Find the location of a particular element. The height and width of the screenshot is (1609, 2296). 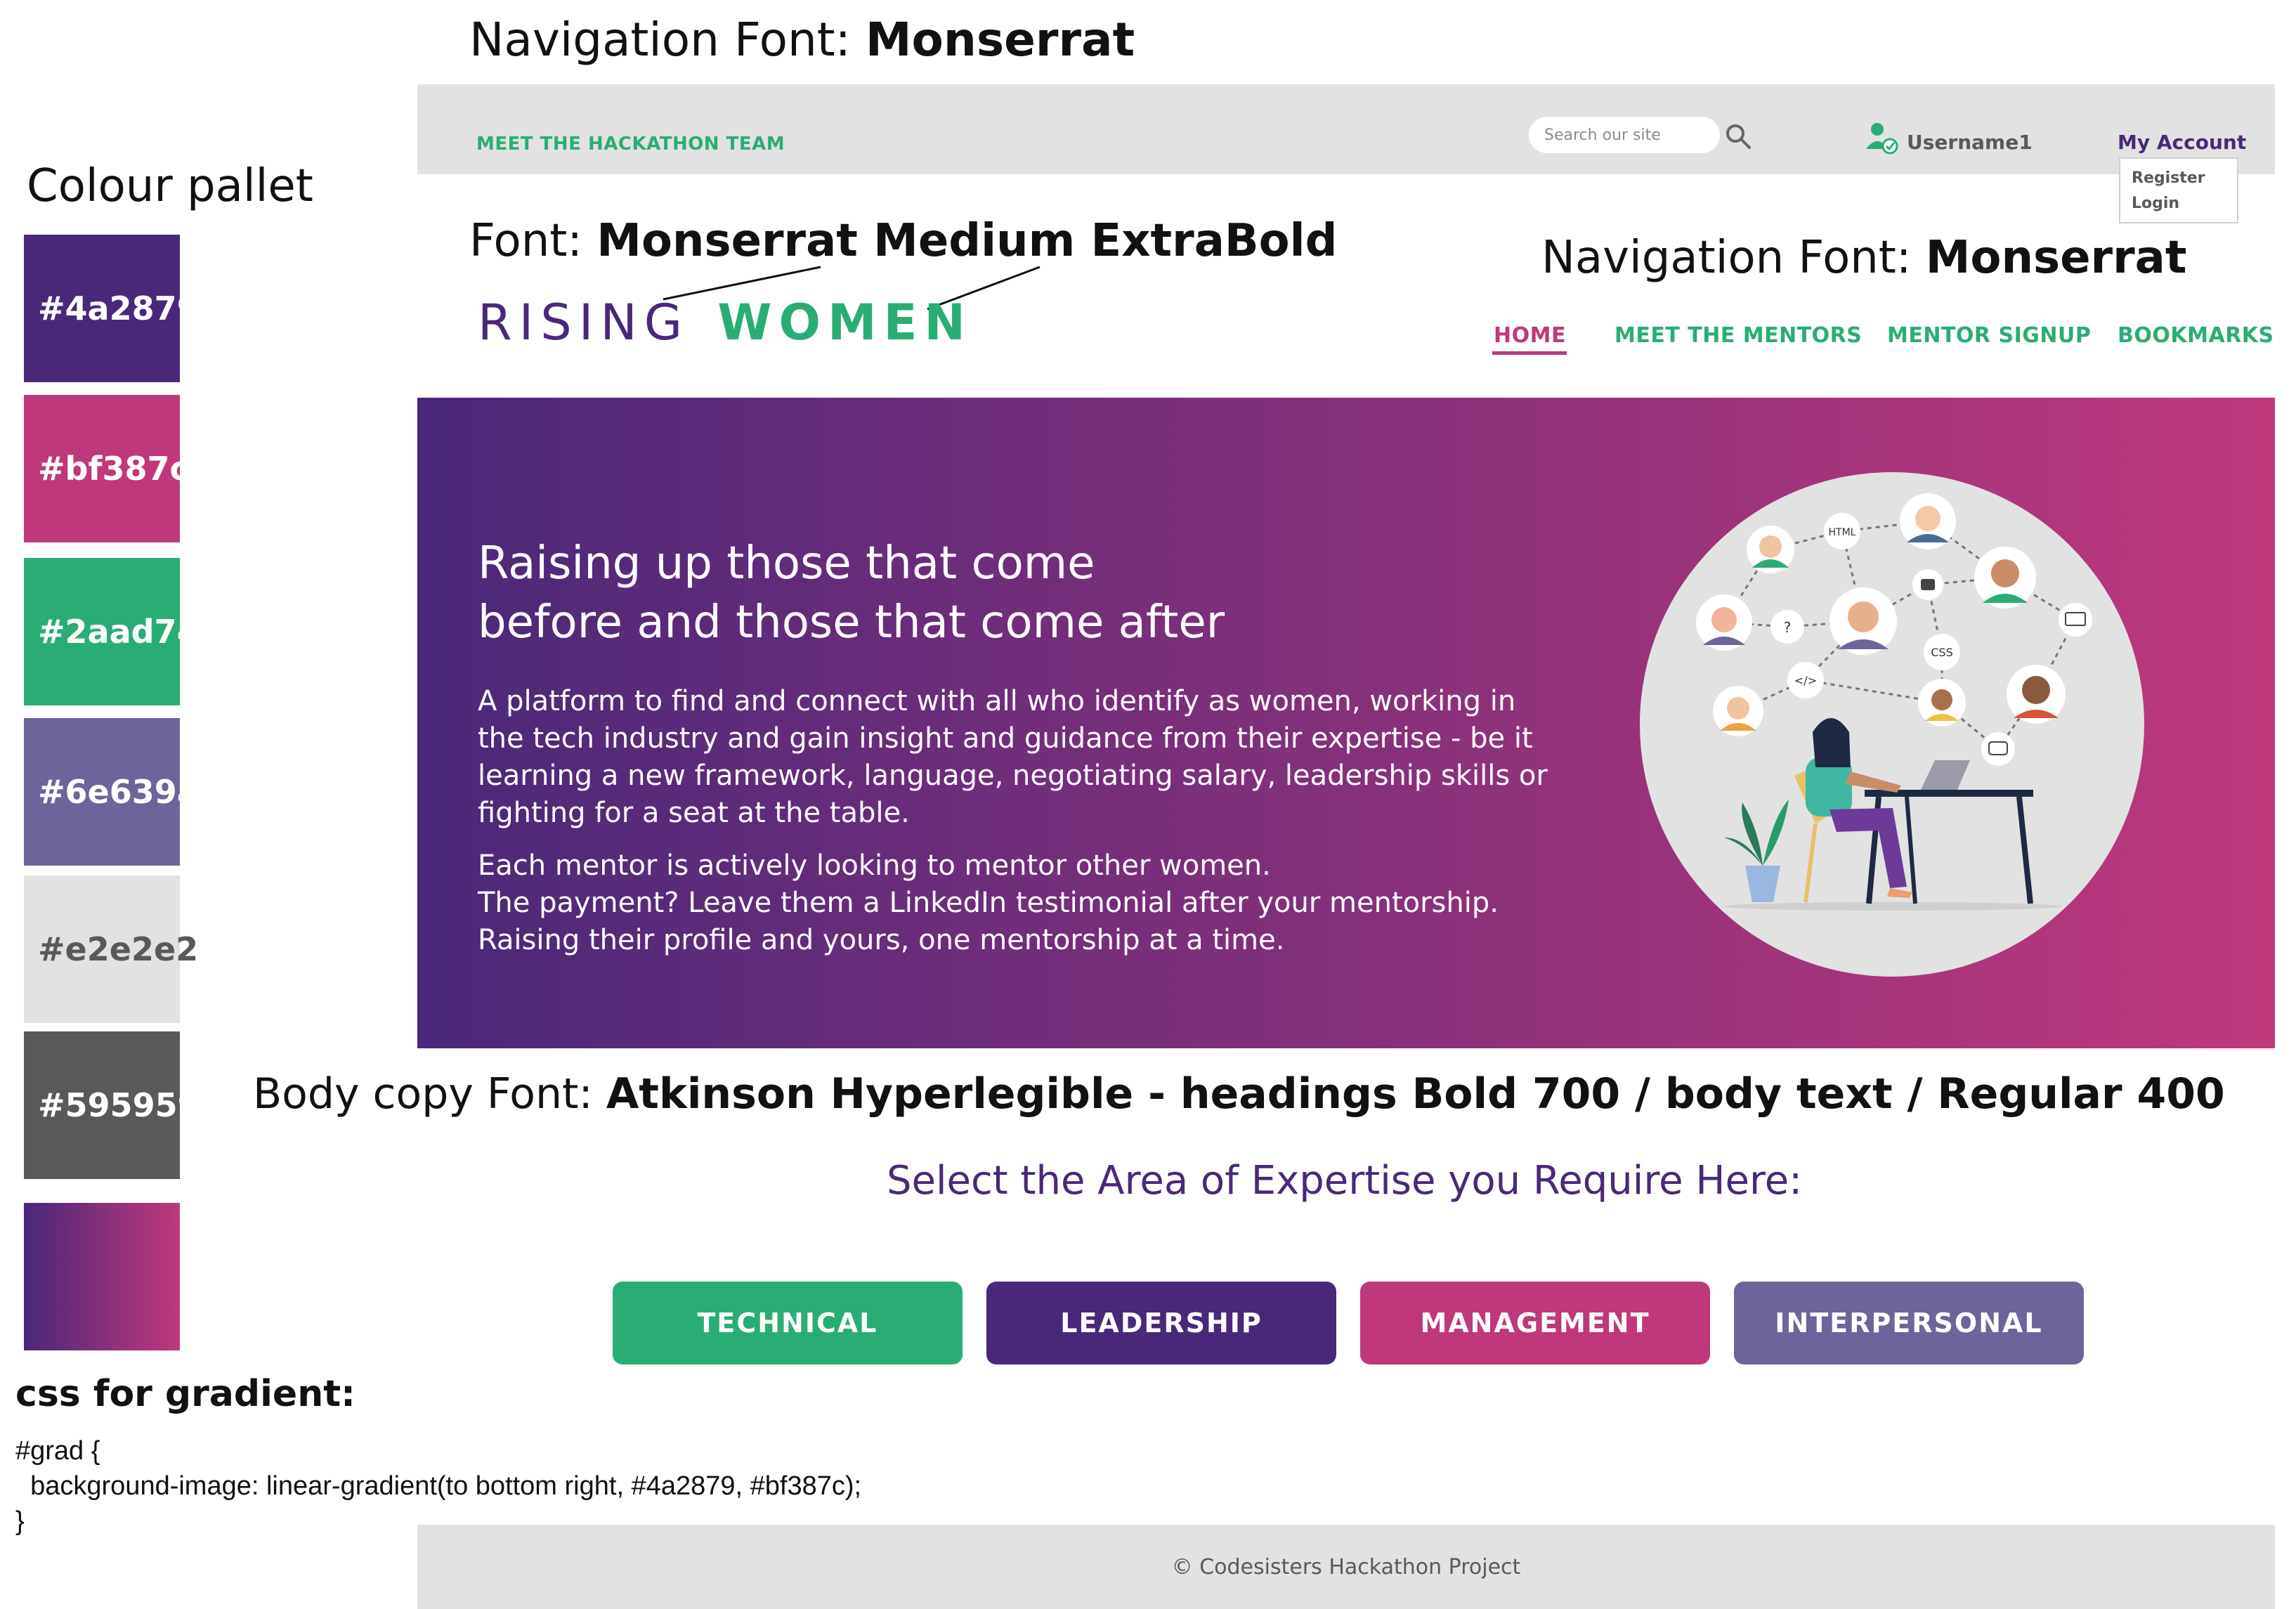

nav-home-label: HOME is located at coordinates (1530, 335).